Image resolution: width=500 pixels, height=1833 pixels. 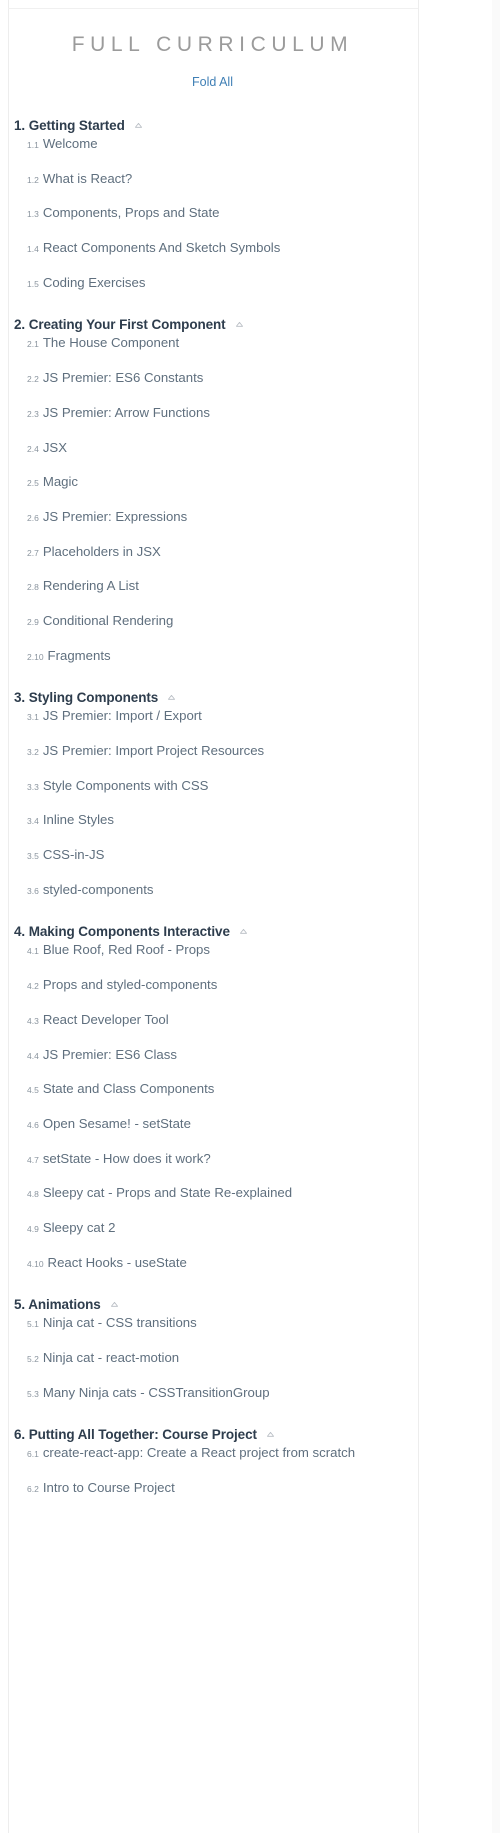 I want to click on lesson-item: 2.1 The House Component, so click(x=257, y=353).